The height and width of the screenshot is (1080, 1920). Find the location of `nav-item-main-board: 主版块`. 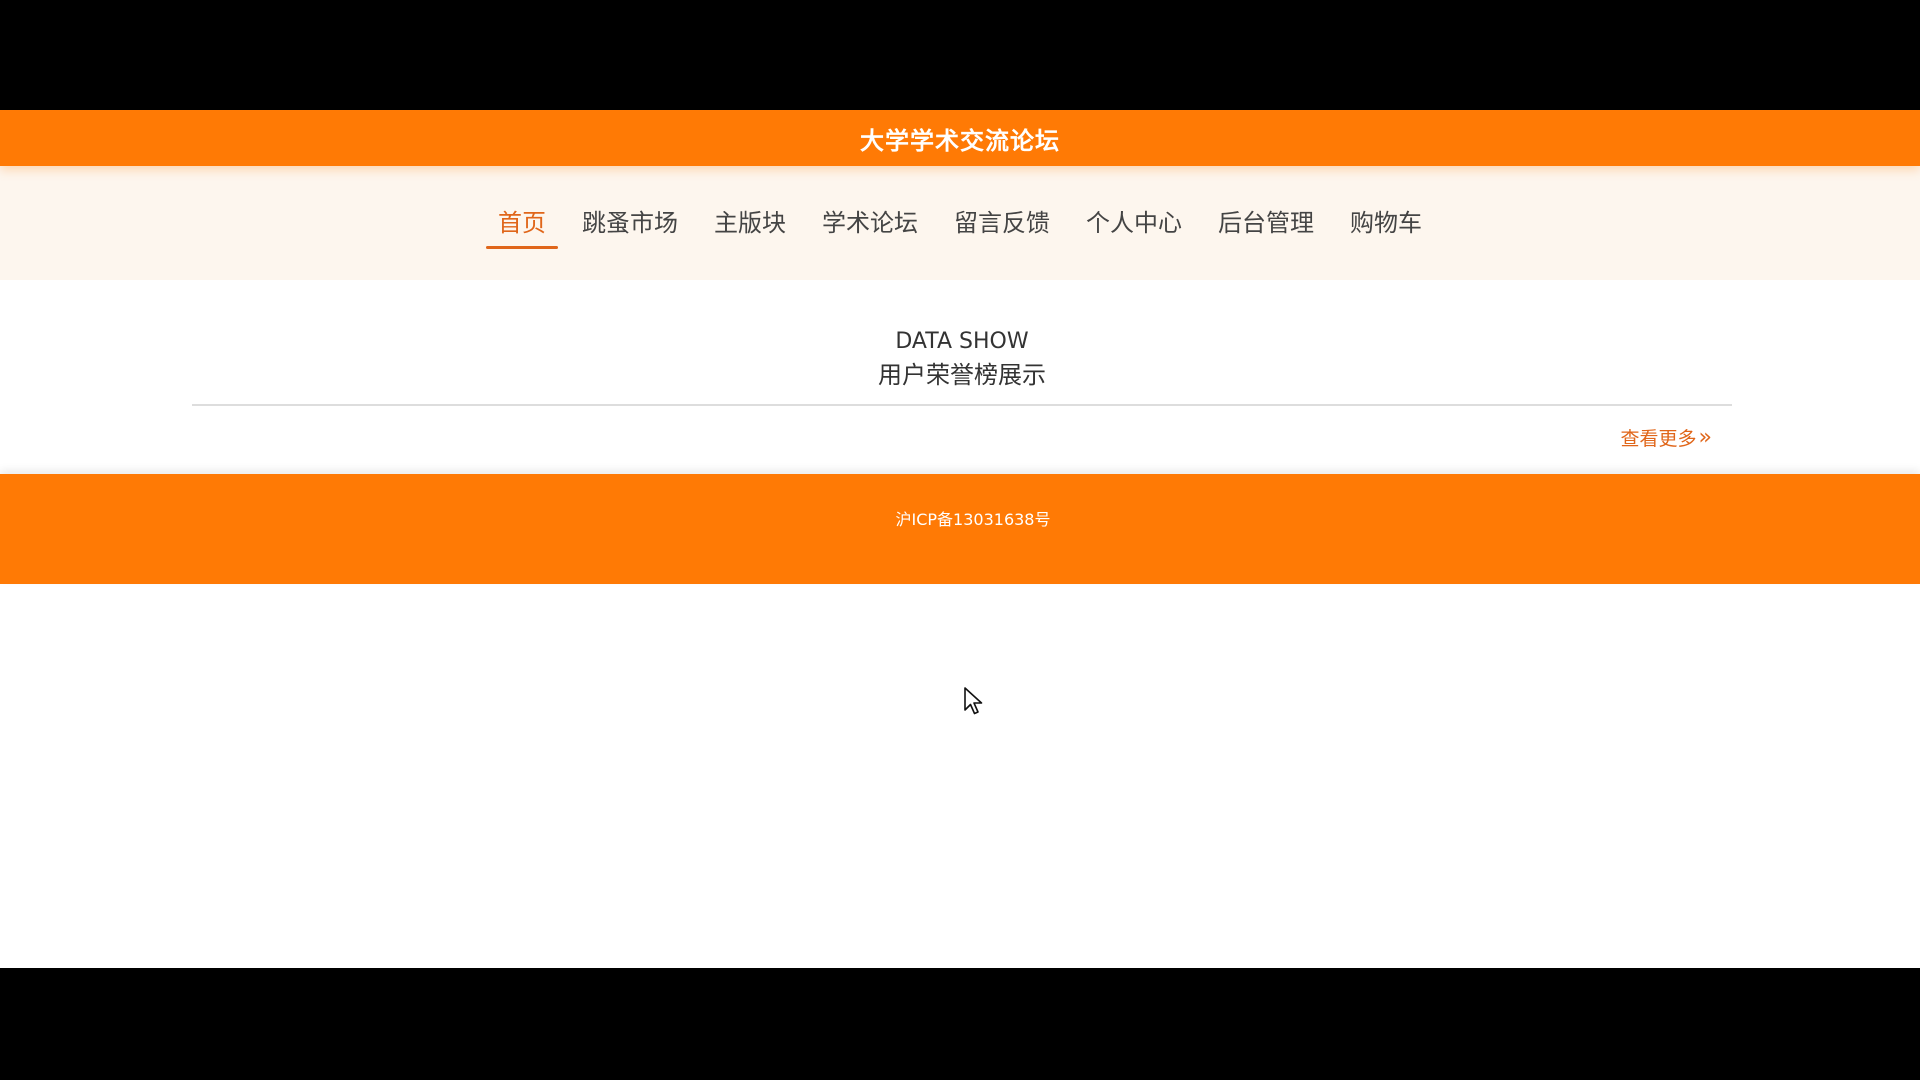

nav-item-main-board: 主版块 is located at coordinates (750, 223).